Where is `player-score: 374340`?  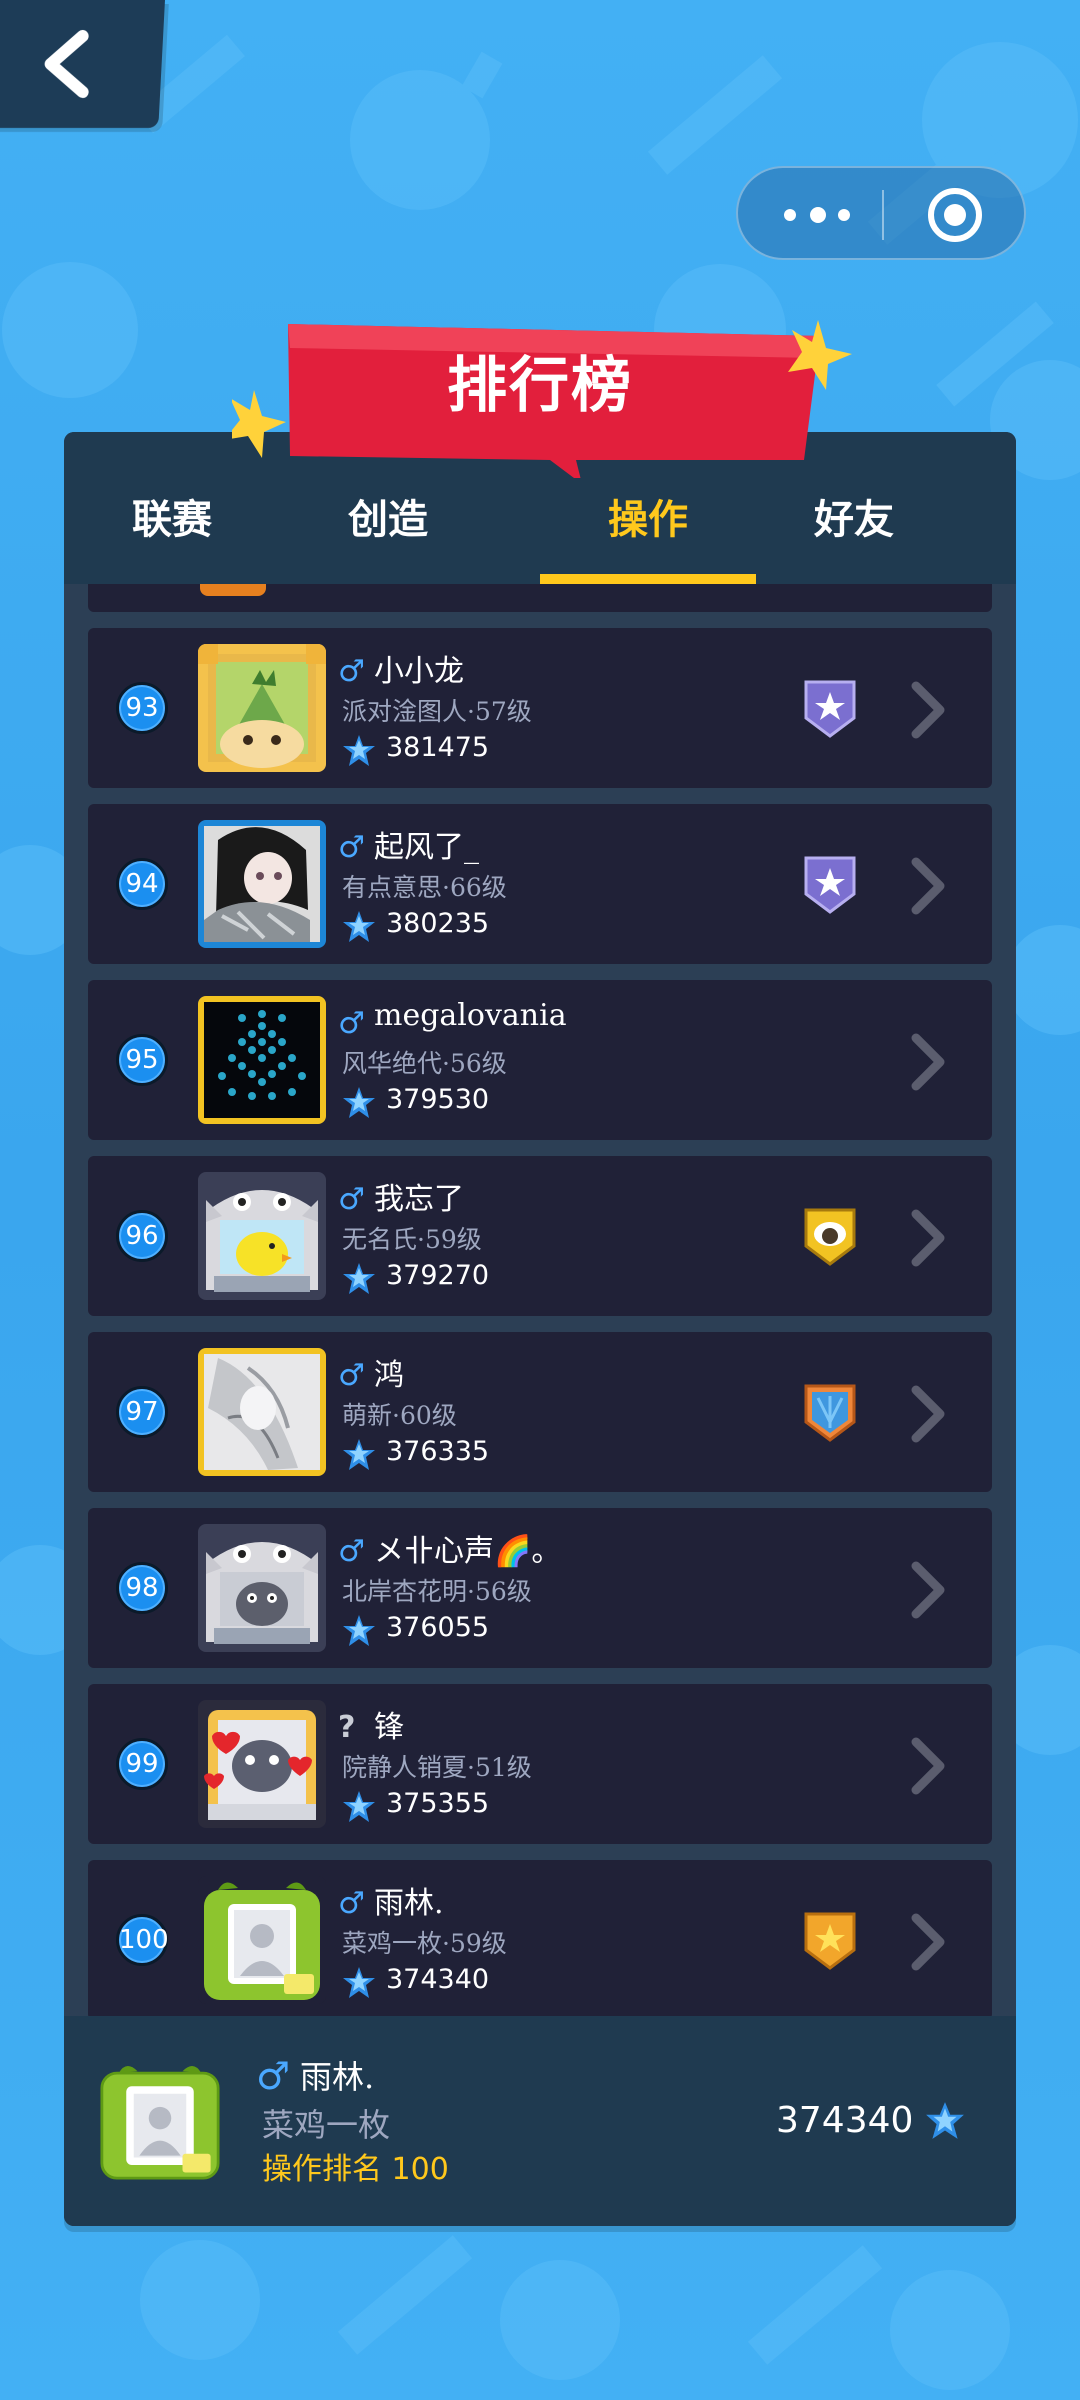
player-score: 374340 is located at coordinates (438, 1979).